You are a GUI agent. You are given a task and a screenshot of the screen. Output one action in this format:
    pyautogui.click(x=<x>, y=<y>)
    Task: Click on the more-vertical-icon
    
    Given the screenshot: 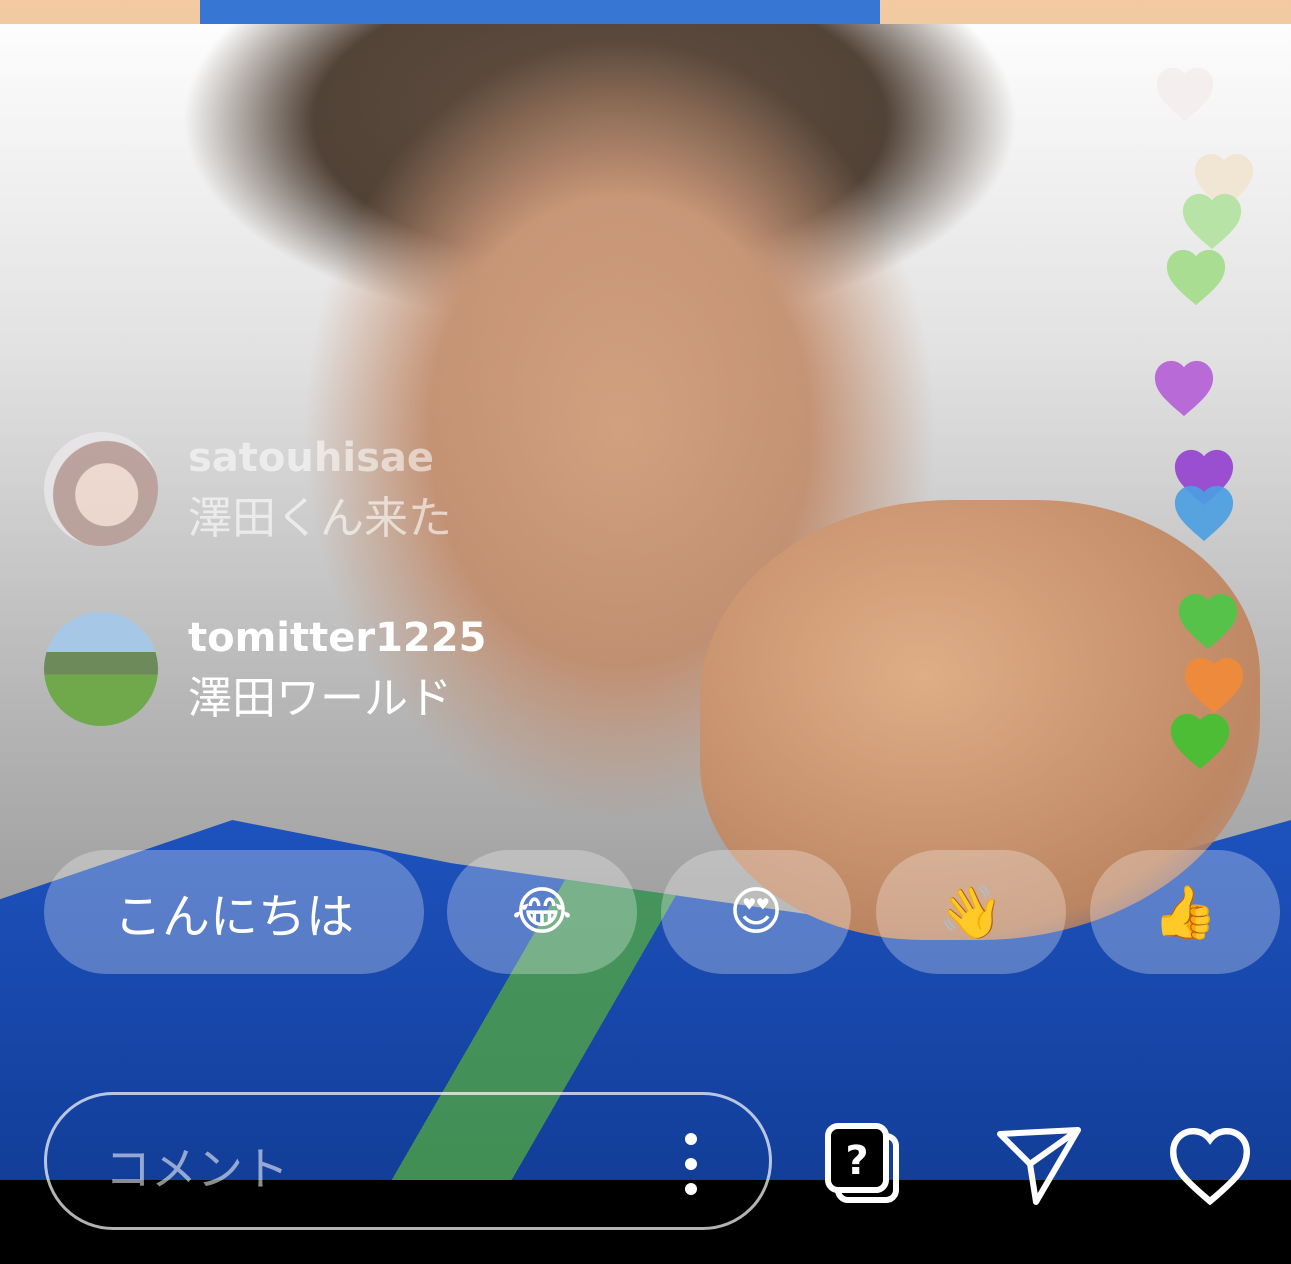 What is the action you would take?
    pyautogui.click(x=691, y=1164)
    